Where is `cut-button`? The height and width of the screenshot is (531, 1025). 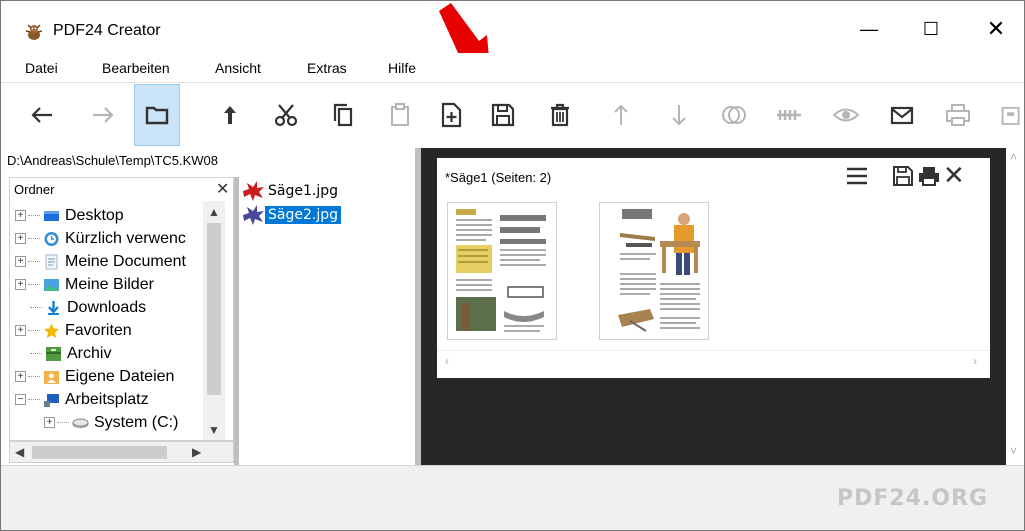
cut-button is located at coordinates (286, 115).